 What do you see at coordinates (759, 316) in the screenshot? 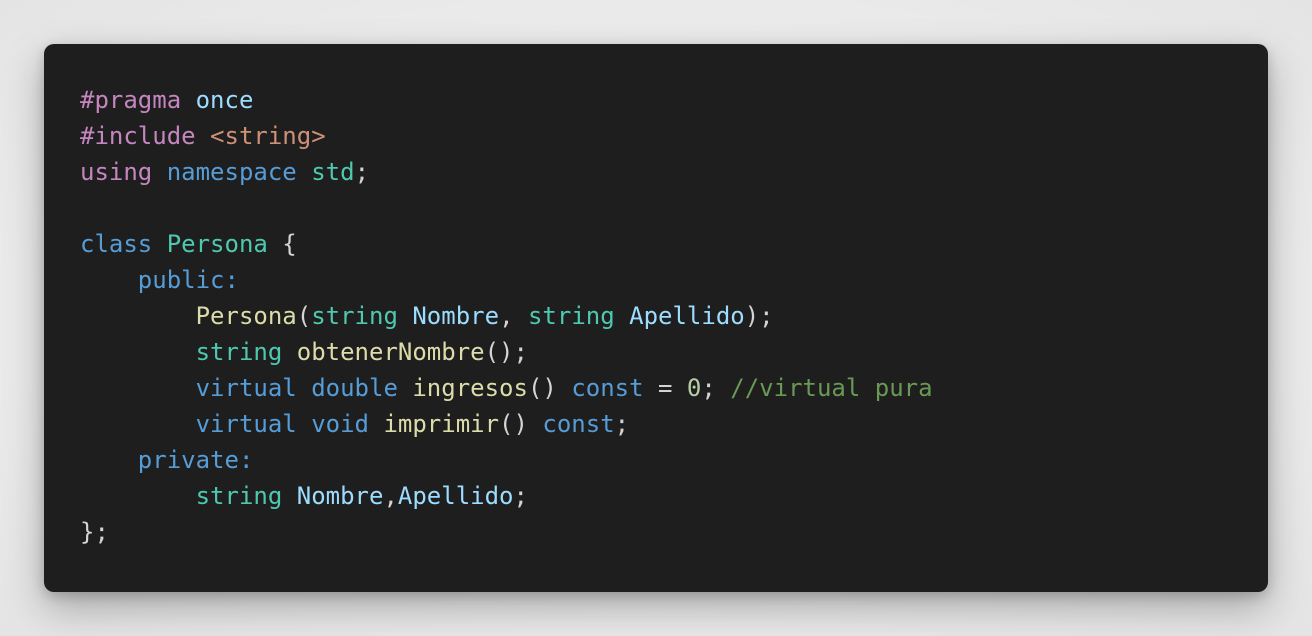
I see `code-token-punct: );` at bounding box center [759, 316].